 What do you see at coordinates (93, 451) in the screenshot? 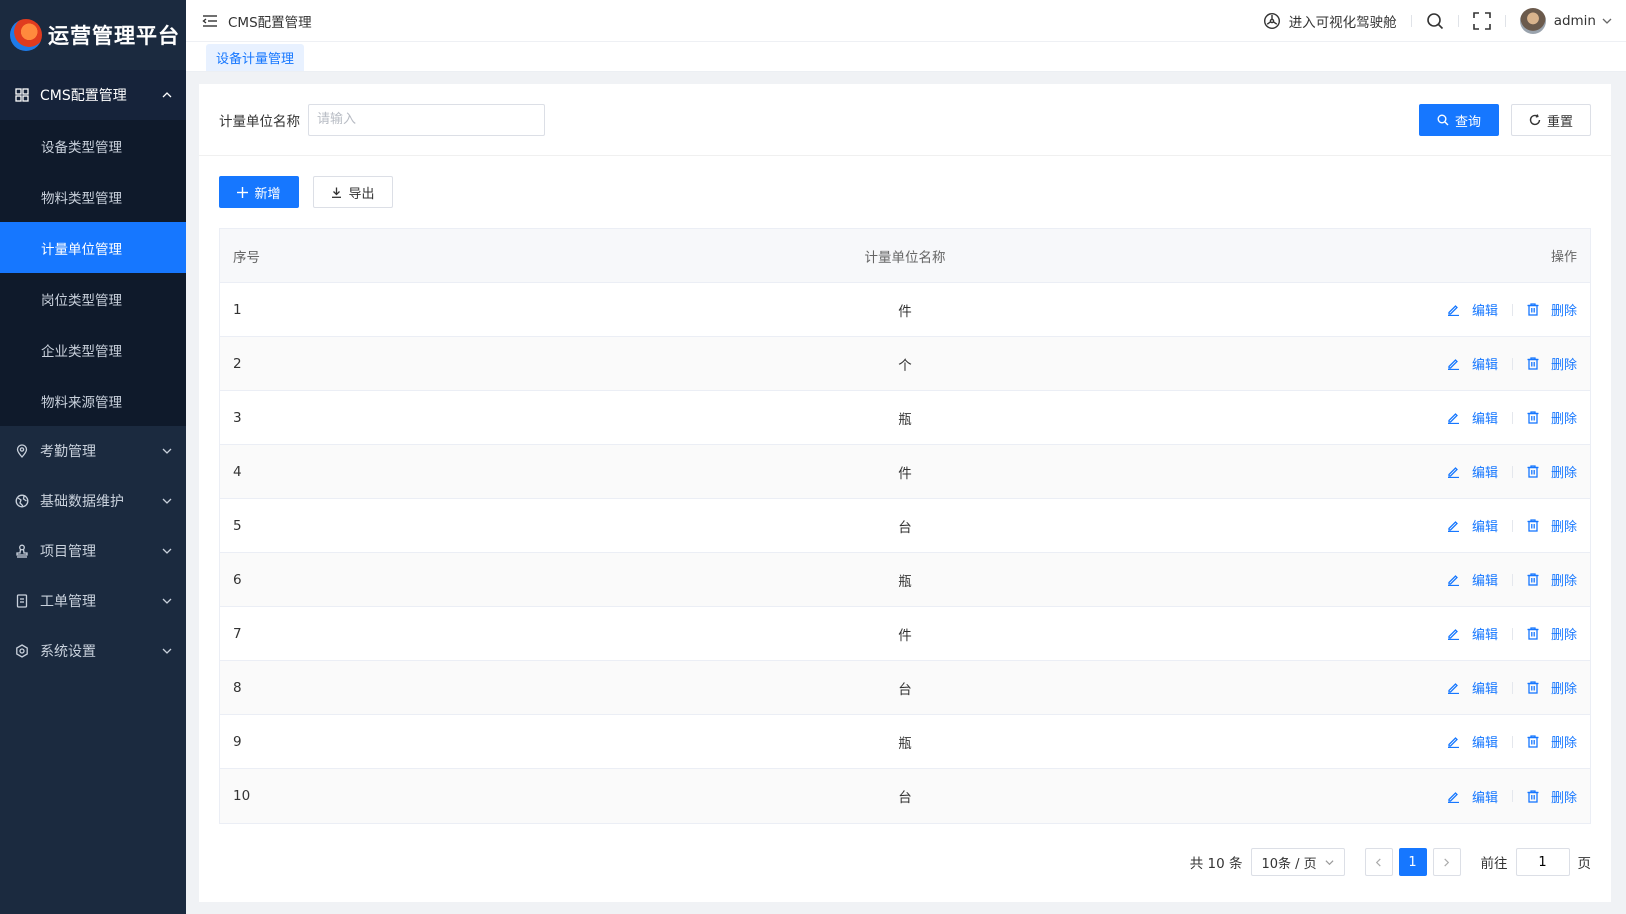
I see `sidebar-group-attendance: 考勤管理` at bounding box center [93, 451].